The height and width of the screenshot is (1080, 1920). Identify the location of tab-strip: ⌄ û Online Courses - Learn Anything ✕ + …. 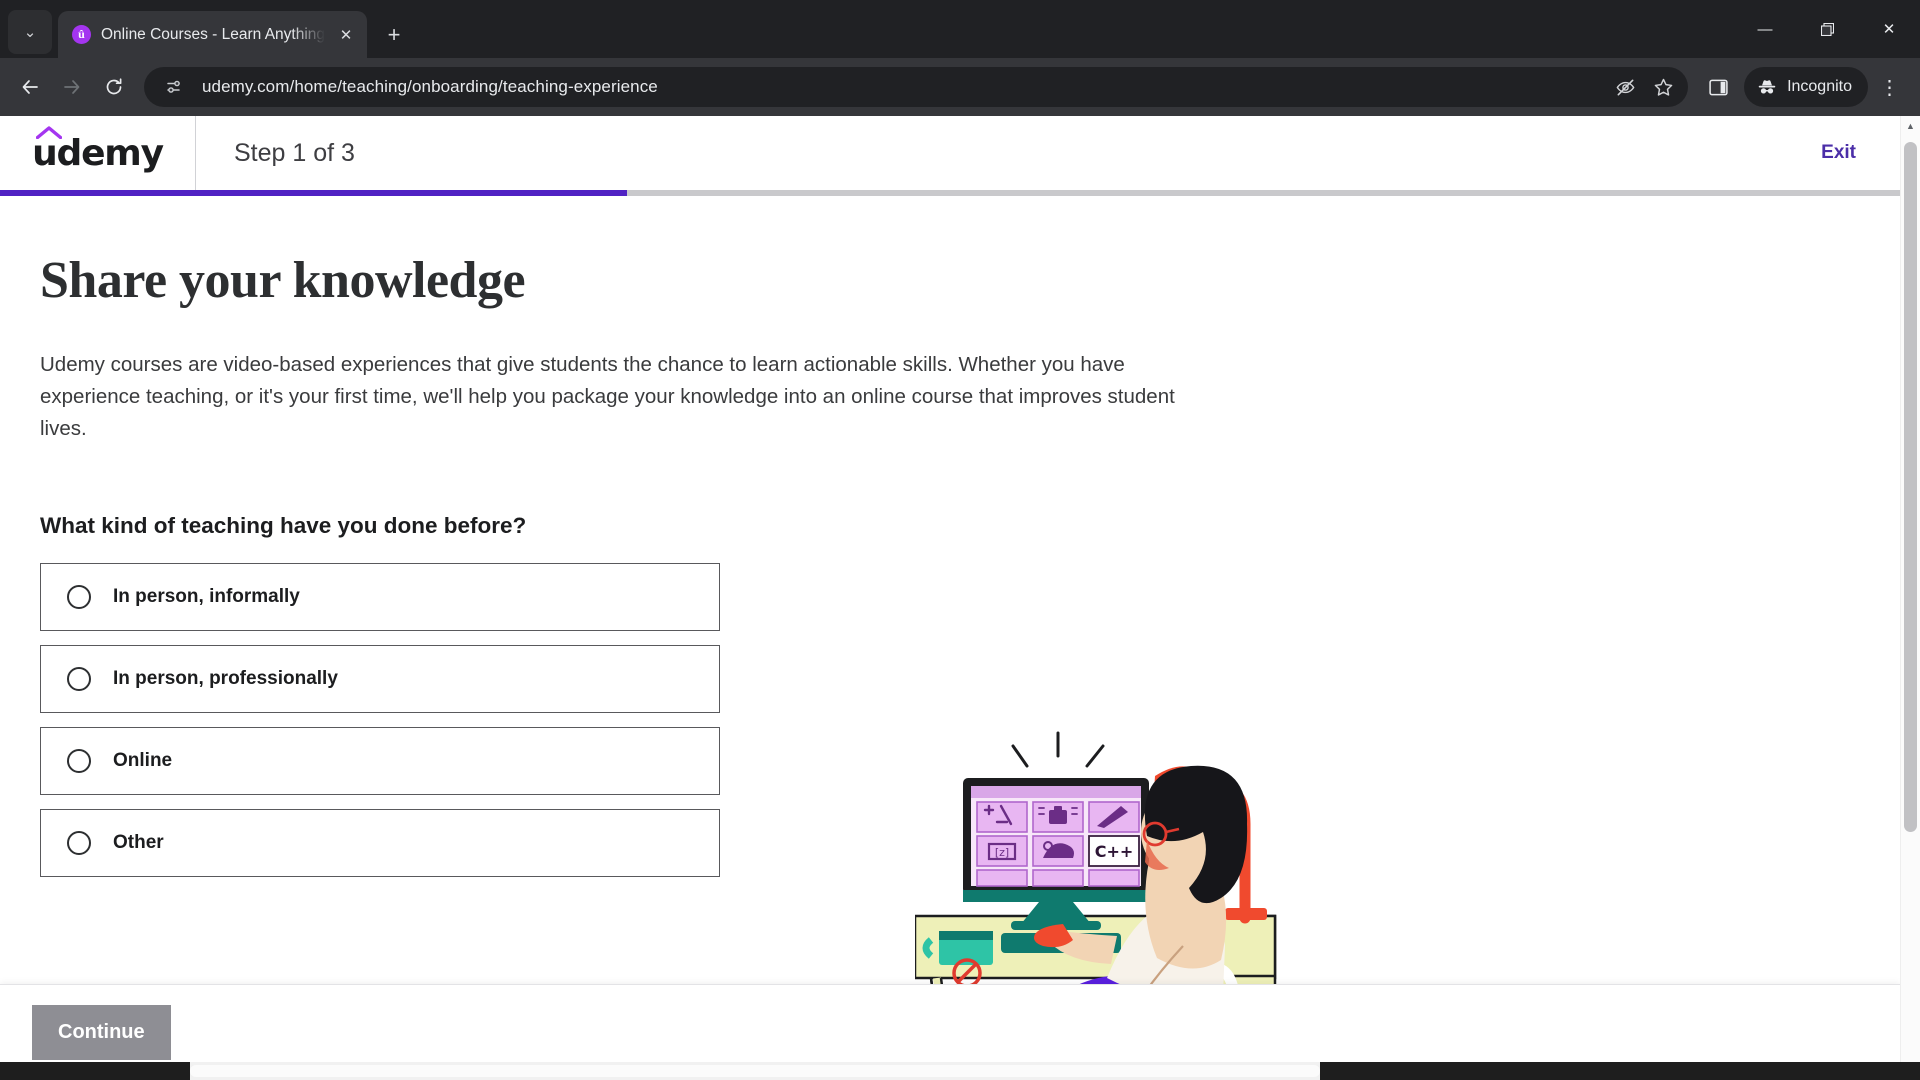
(960, 29).